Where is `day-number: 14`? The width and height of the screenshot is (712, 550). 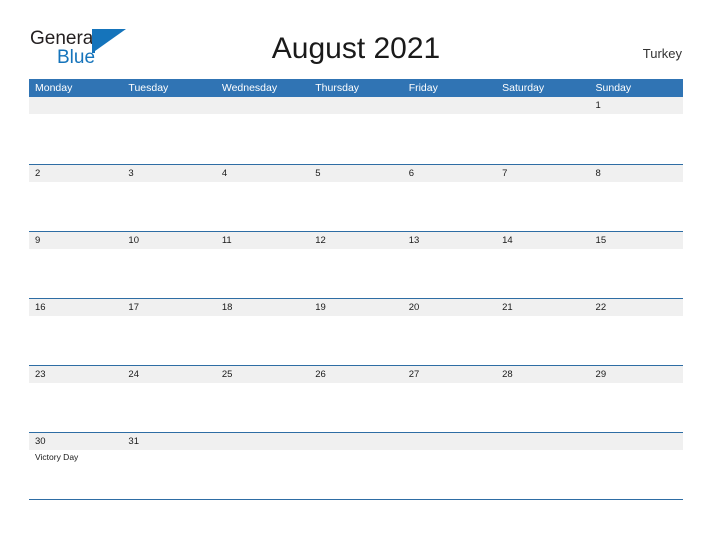 day-number: 14 is located at coordinates (507, 240).